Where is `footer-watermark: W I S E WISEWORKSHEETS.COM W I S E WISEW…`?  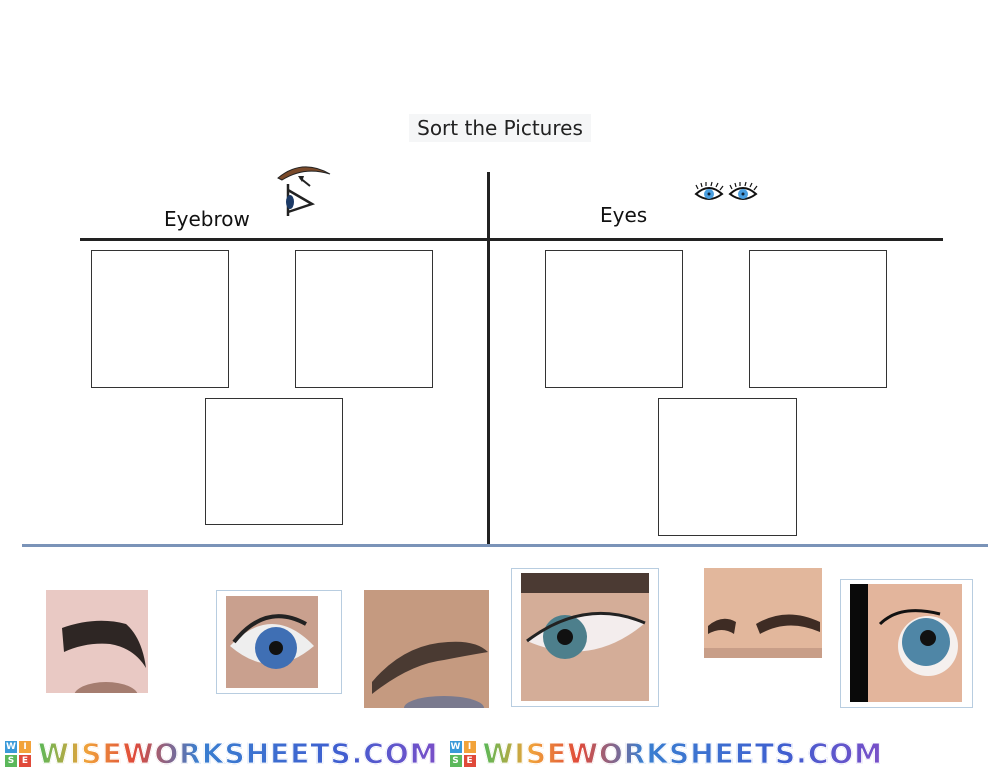 footer-watermark: W I S E WISEWORKSHEETS.COM W I S E WISEW… is located at coordinates (500, 753).